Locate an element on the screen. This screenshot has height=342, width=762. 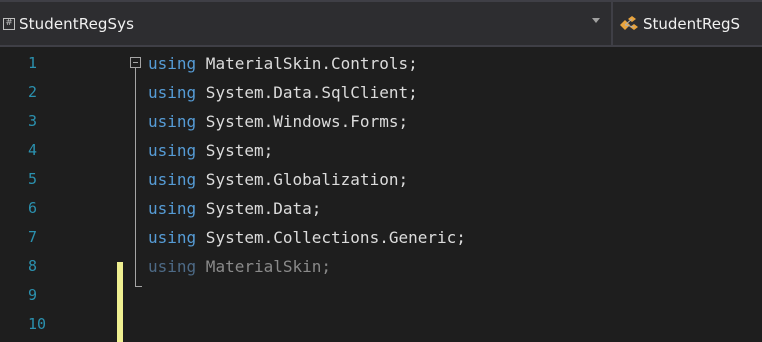
navigation-bar: # StudentRegSys StudentRegS is located at coordinates (381, 23).